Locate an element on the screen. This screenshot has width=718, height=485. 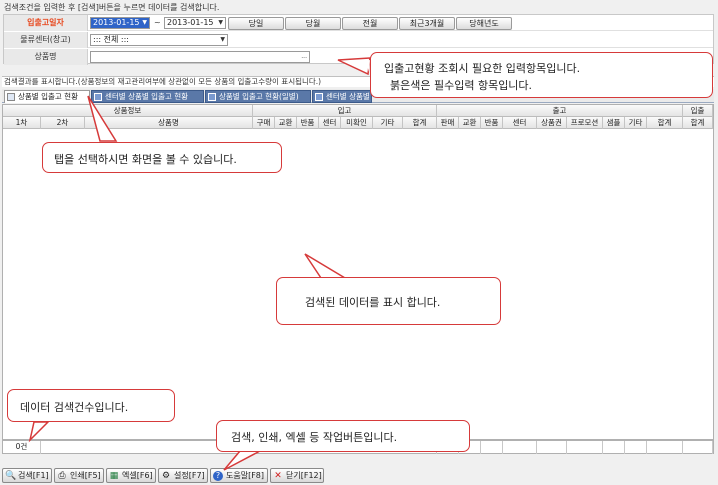
tooltip-count: 데이터 검색건수입니다. is located at coordinates (91, 405).